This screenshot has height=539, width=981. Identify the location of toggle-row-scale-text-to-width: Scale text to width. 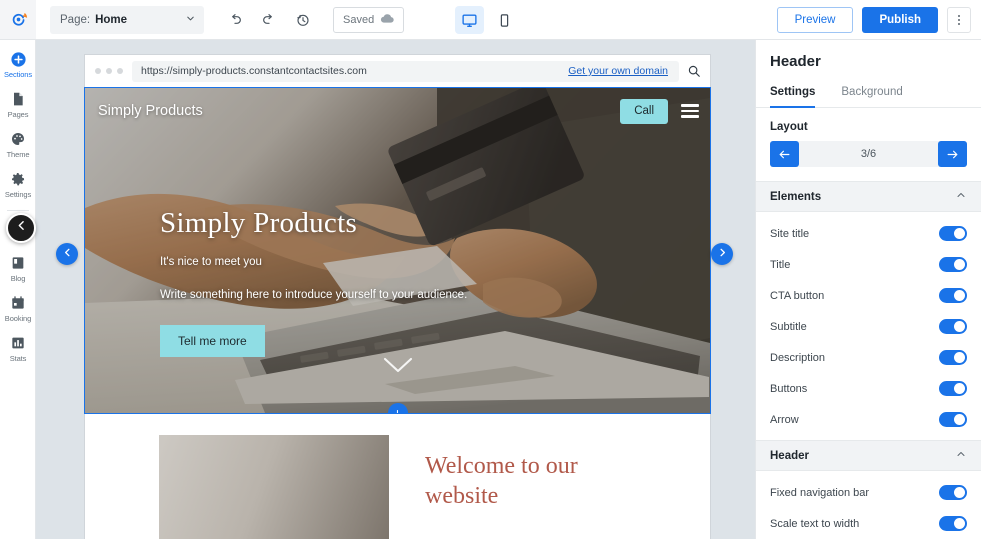
(868, 523).